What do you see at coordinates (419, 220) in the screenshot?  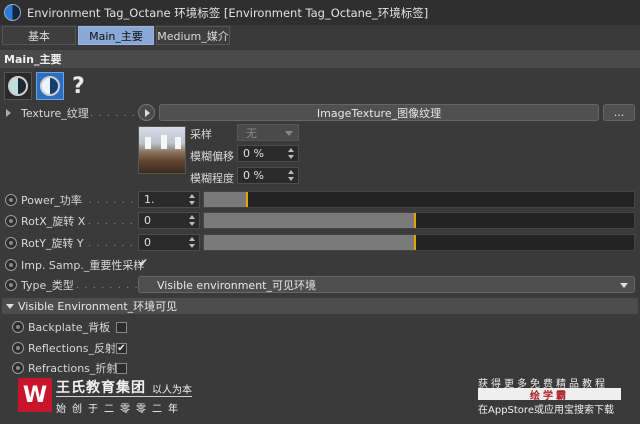 I see `rotx-slider` at bounding box center [419, 220].